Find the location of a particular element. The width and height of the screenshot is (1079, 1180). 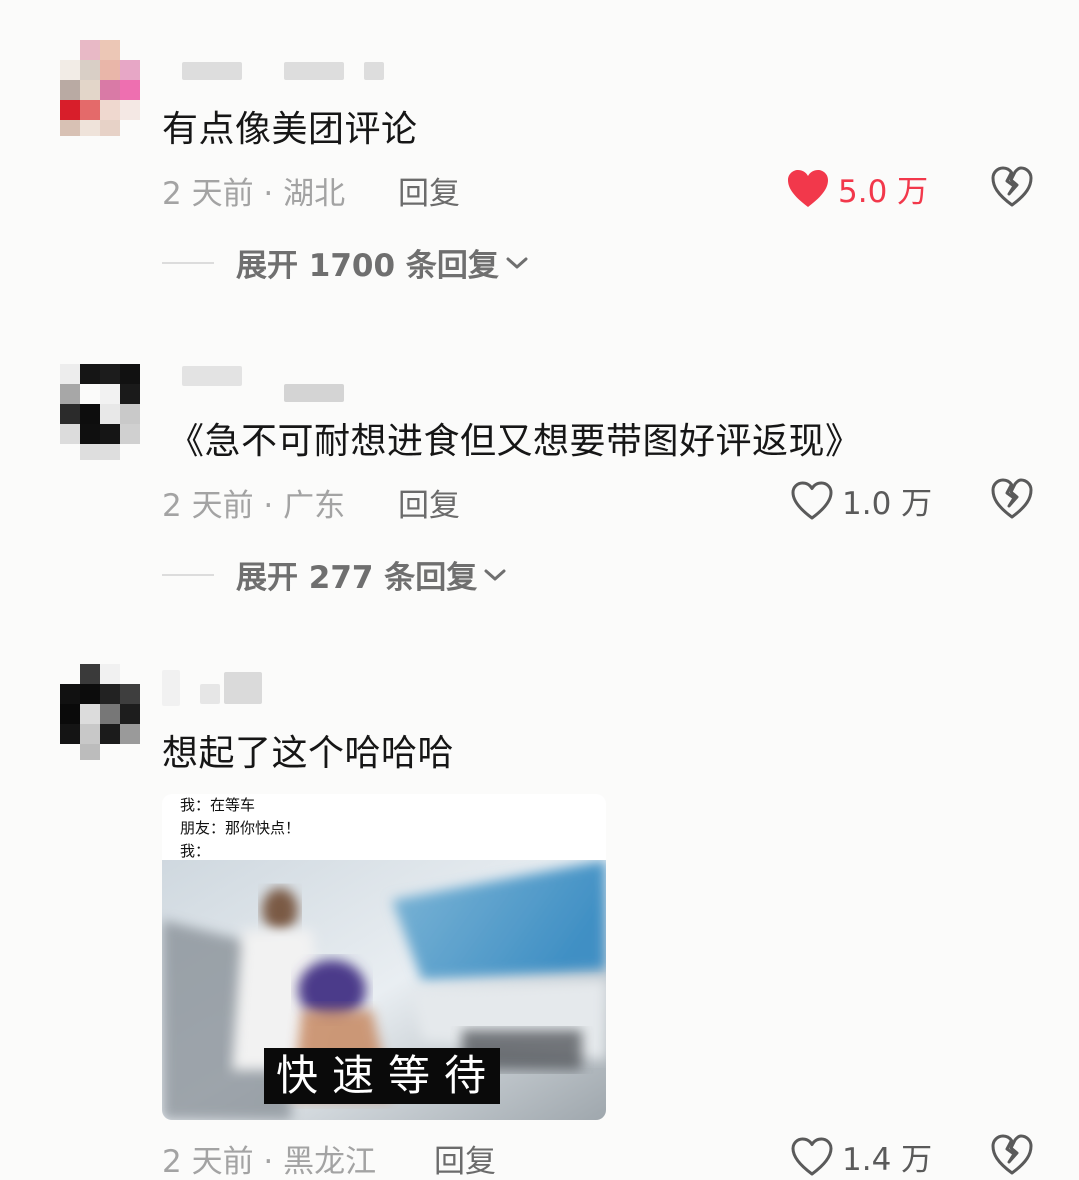

like-button: 1.4 万 is located at coordinates (861, 1156).